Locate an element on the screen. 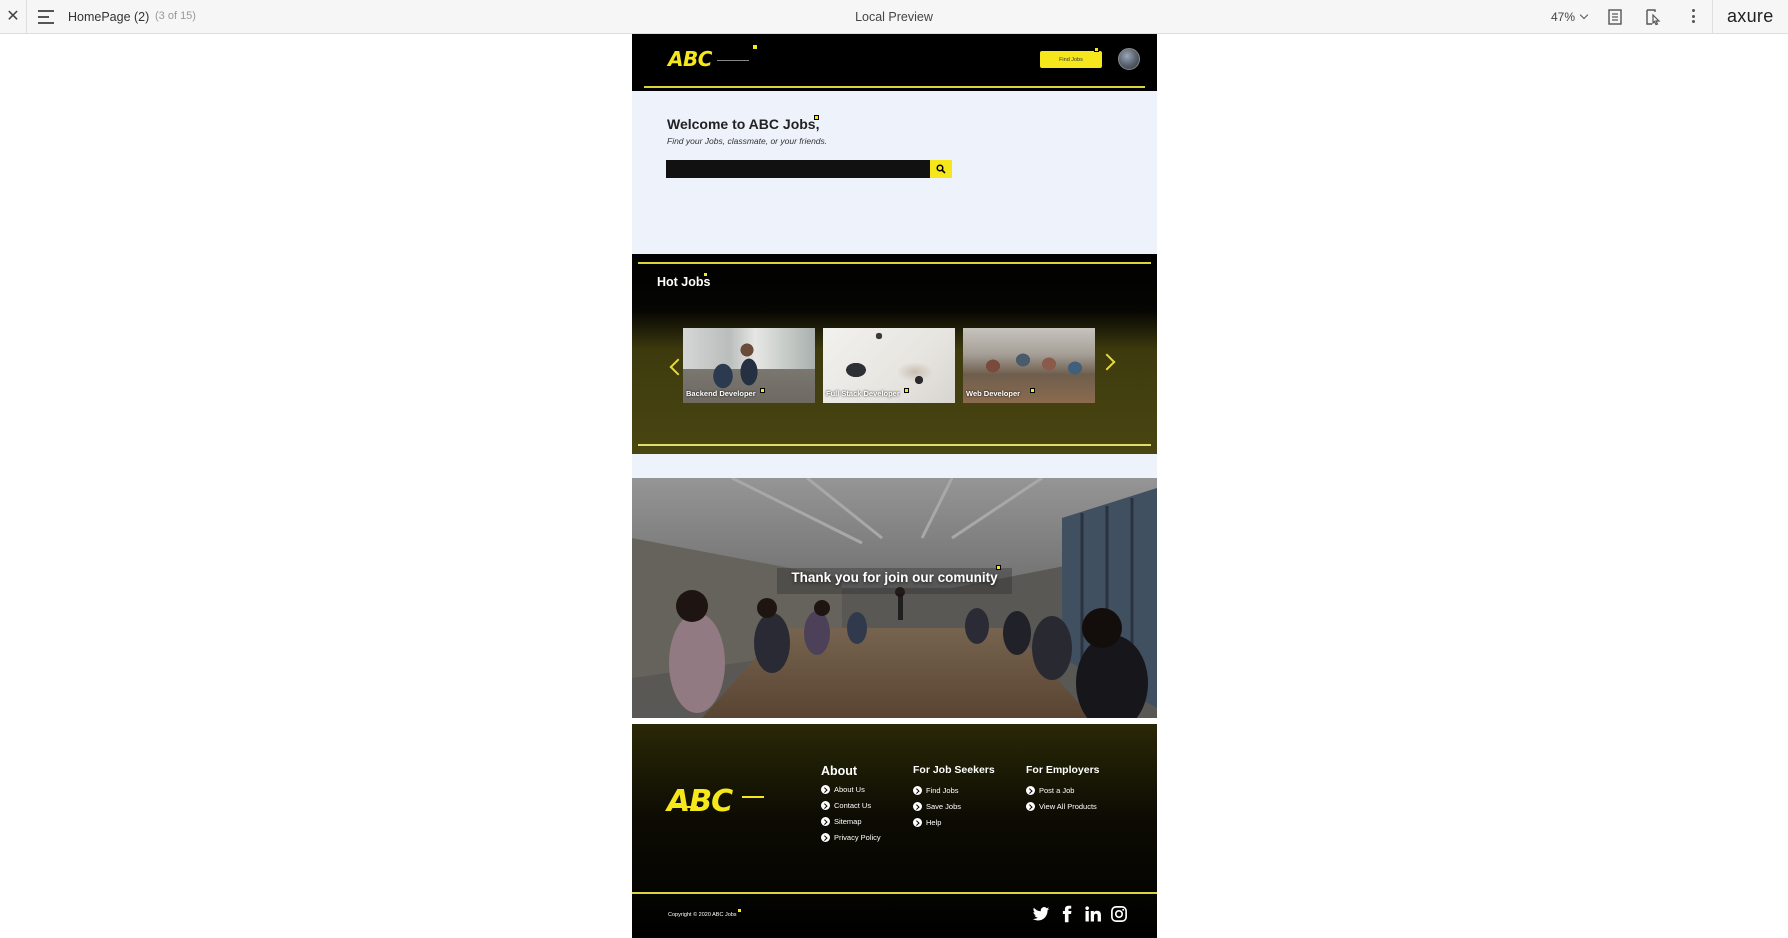  social-links is located at coordinates (1080, 914).